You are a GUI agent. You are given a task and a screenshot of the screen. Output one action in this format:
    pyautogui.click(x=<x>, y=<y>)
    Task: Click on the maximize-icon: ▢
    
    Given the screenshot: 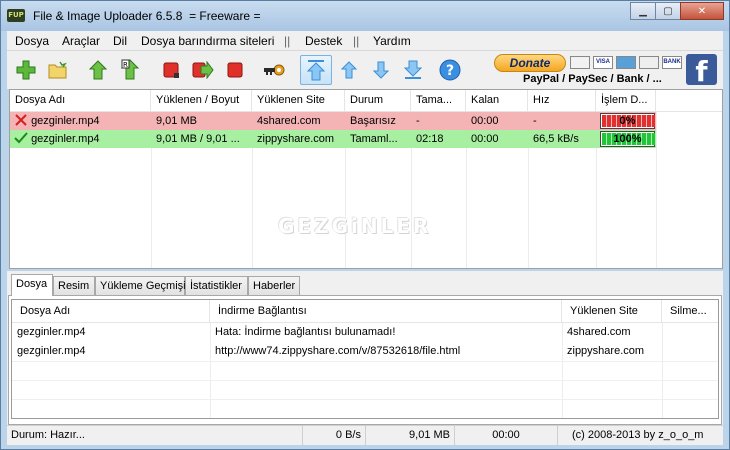 What is the action you would take?
    pyautogui.click(x=668, y=11)
    